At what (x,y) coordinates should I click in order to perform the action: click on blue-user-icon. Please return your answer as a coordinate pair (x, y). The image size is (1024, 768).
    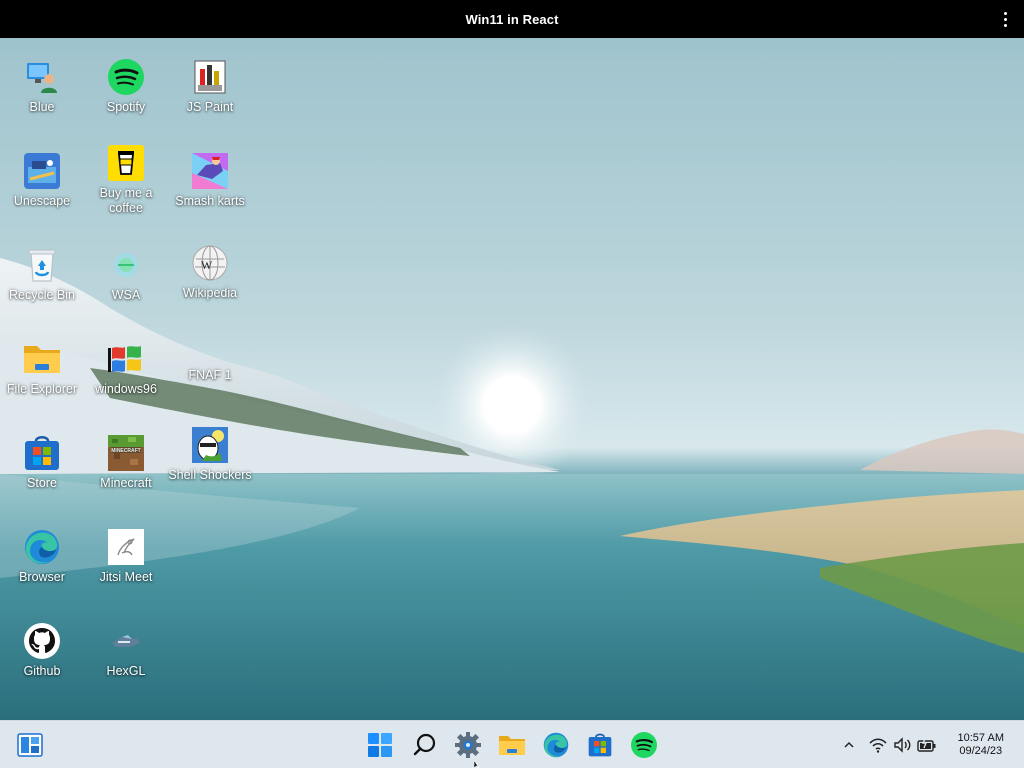
    Looking at the image, I should click on (42, 77).